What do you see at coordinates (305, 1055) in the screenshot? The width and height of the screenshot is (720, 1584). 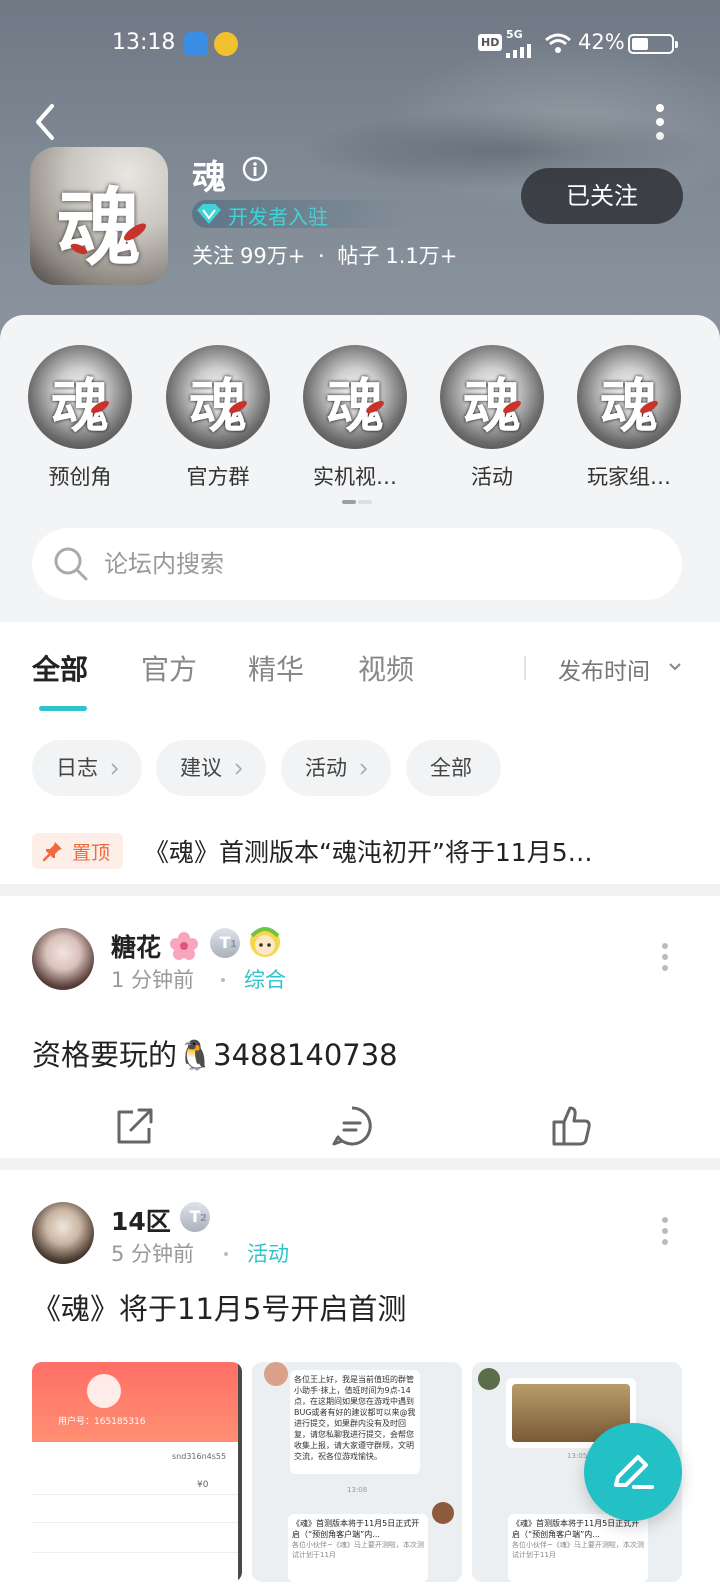 I see `post-number: 3488140738` at bounding box center [305, 1055].